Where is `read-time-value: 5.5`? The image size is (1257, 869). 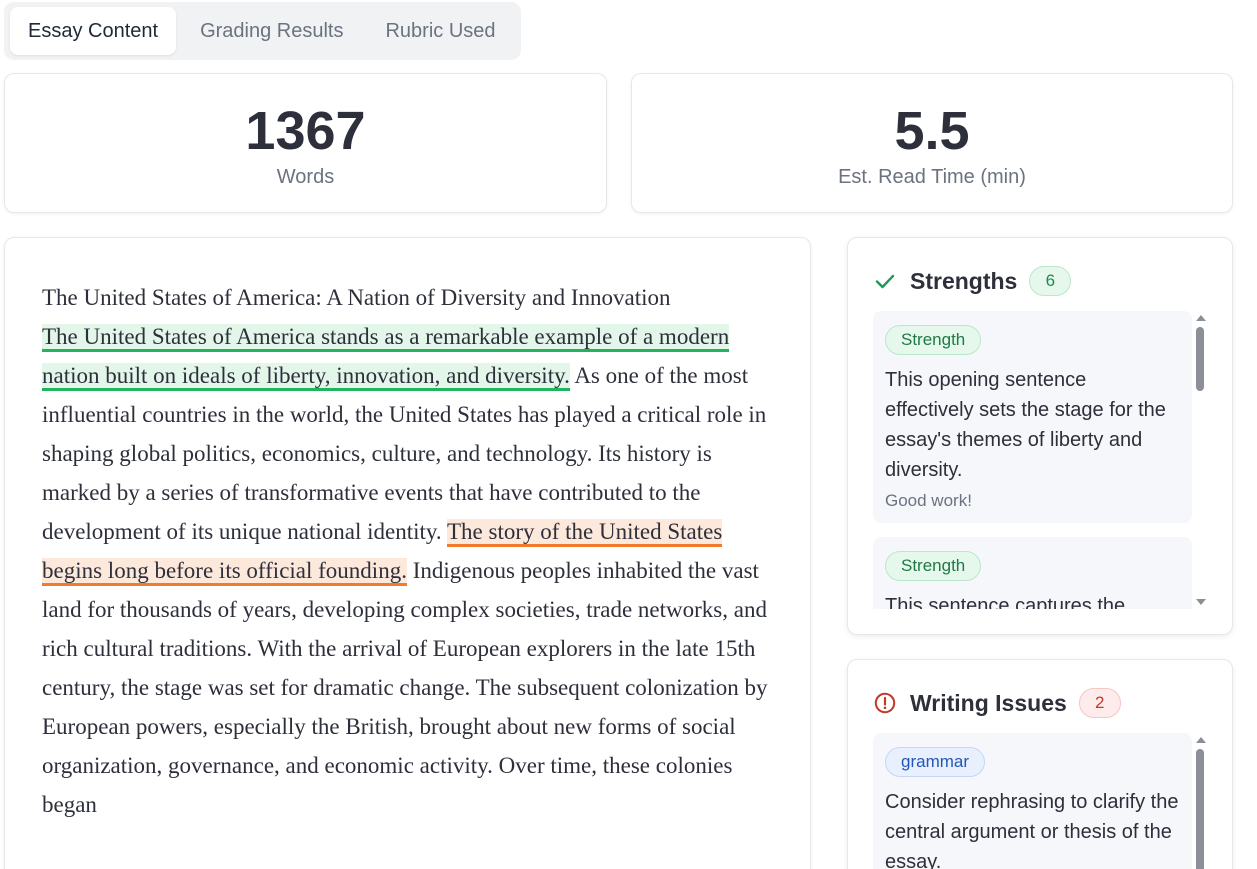
read-time-value: 5.5 is located at coordinates (932, 131).